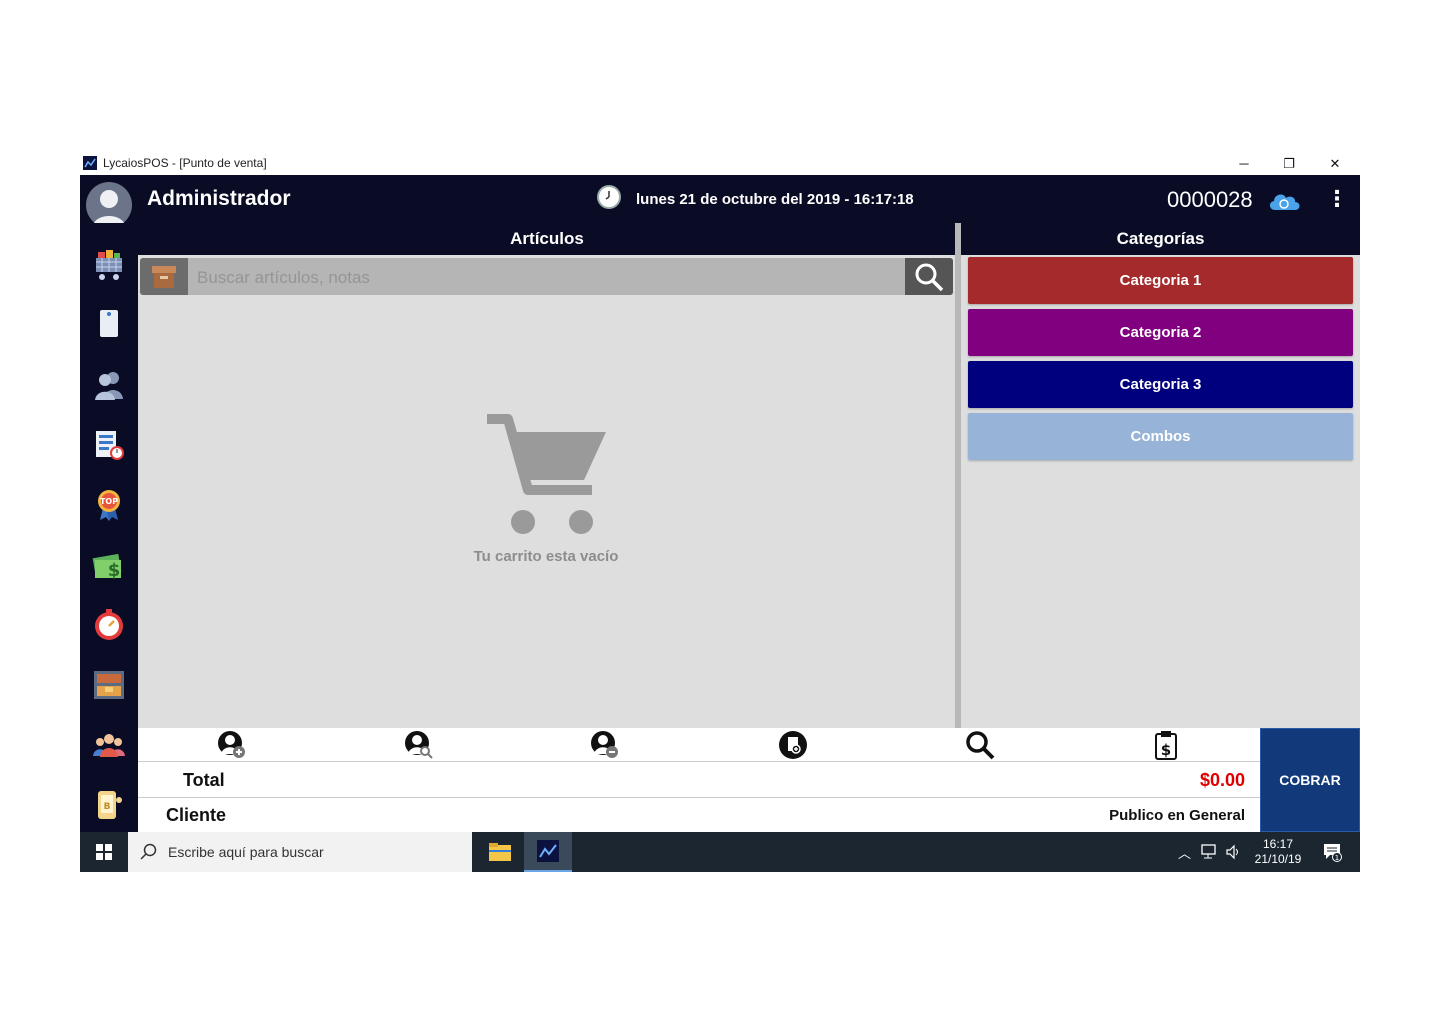  I want to click on article-search-input, so click(547, 277).